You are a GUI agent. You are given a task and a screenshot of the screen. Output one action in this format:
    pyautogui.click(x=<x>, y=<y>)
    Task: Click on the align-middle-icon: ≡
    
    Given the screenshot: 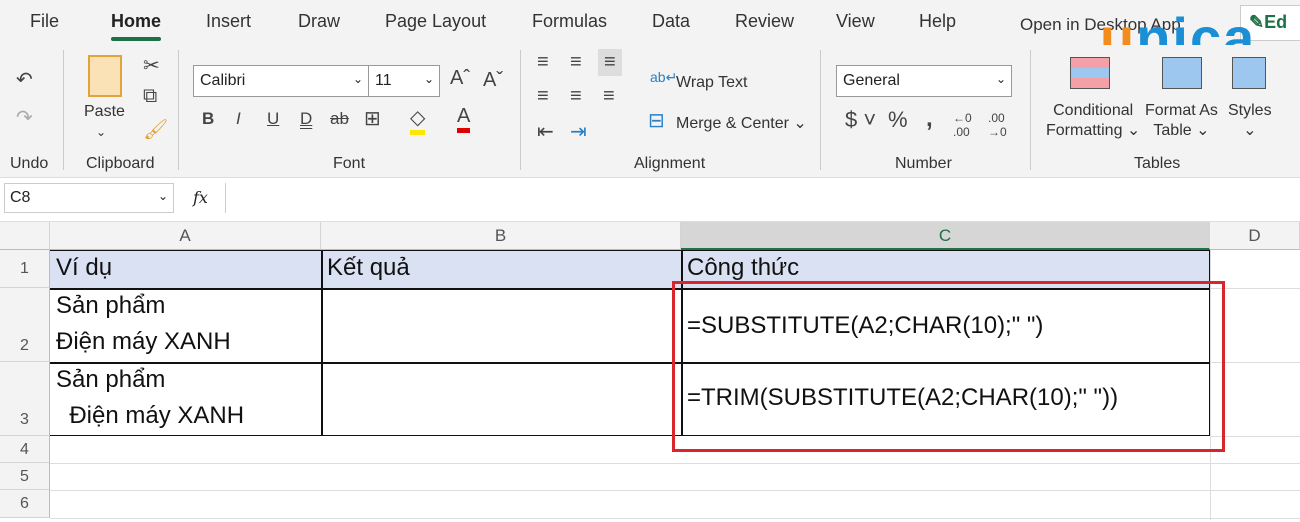 What is the action you would take?
    pyautogui.click(x=576, y=62)
    